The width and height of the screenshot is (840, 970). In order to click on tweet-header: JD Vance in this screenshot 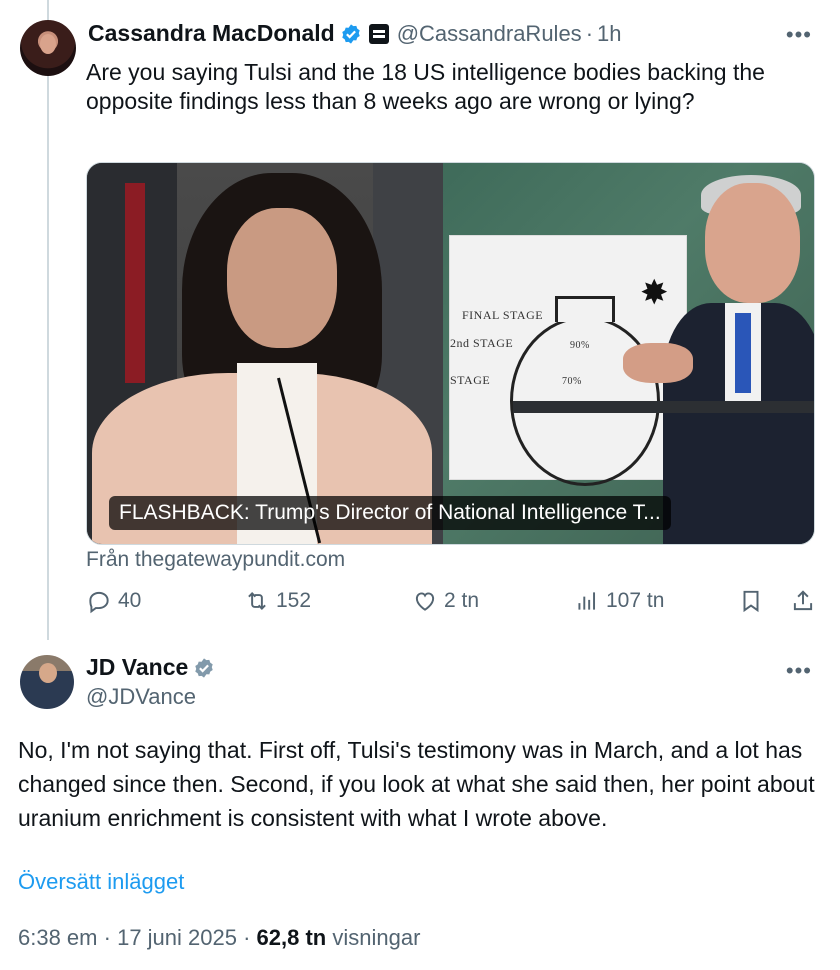, I will do `click(150, 667)`.